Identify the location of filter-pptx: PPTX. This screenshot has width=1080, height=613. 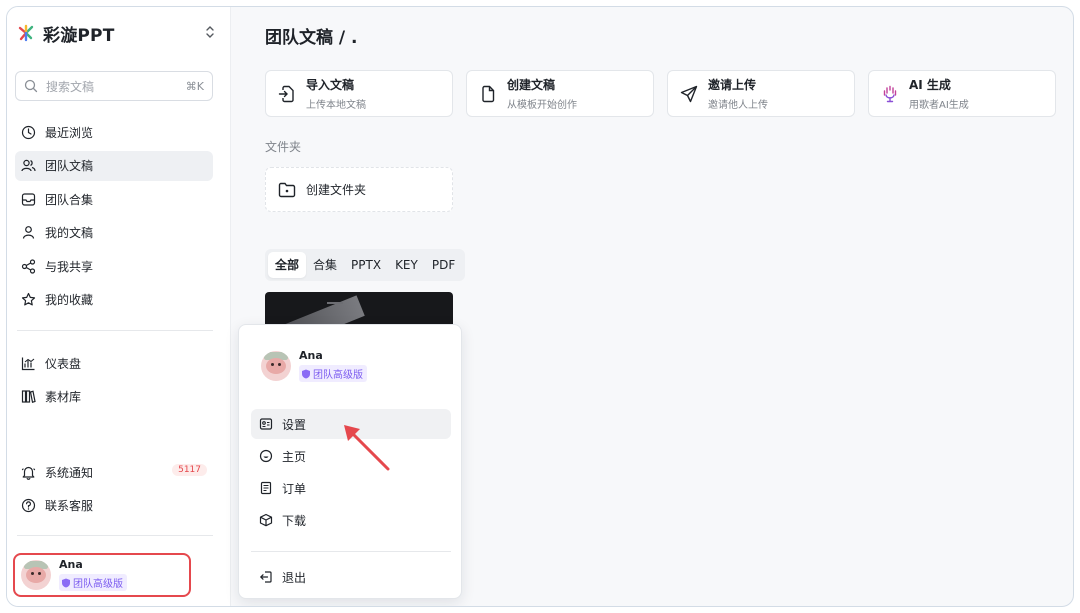
(366, 265).